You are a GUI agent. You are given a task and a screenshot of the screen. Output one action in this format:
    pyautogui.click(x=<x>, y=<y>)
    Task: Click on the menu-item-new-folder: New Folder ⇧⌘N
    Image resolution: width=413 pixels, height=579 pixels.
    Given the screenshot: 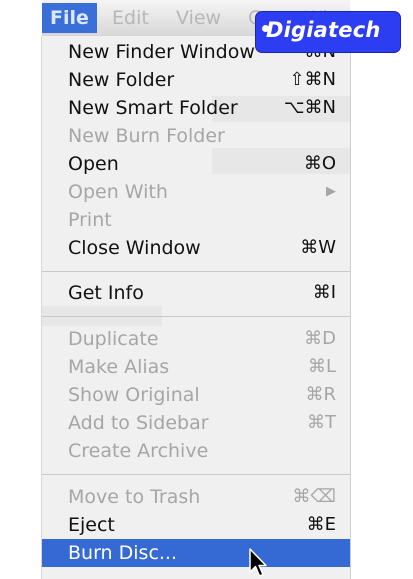 What is the action you would take?
    pyautogui.click(x=196, y=80)
    